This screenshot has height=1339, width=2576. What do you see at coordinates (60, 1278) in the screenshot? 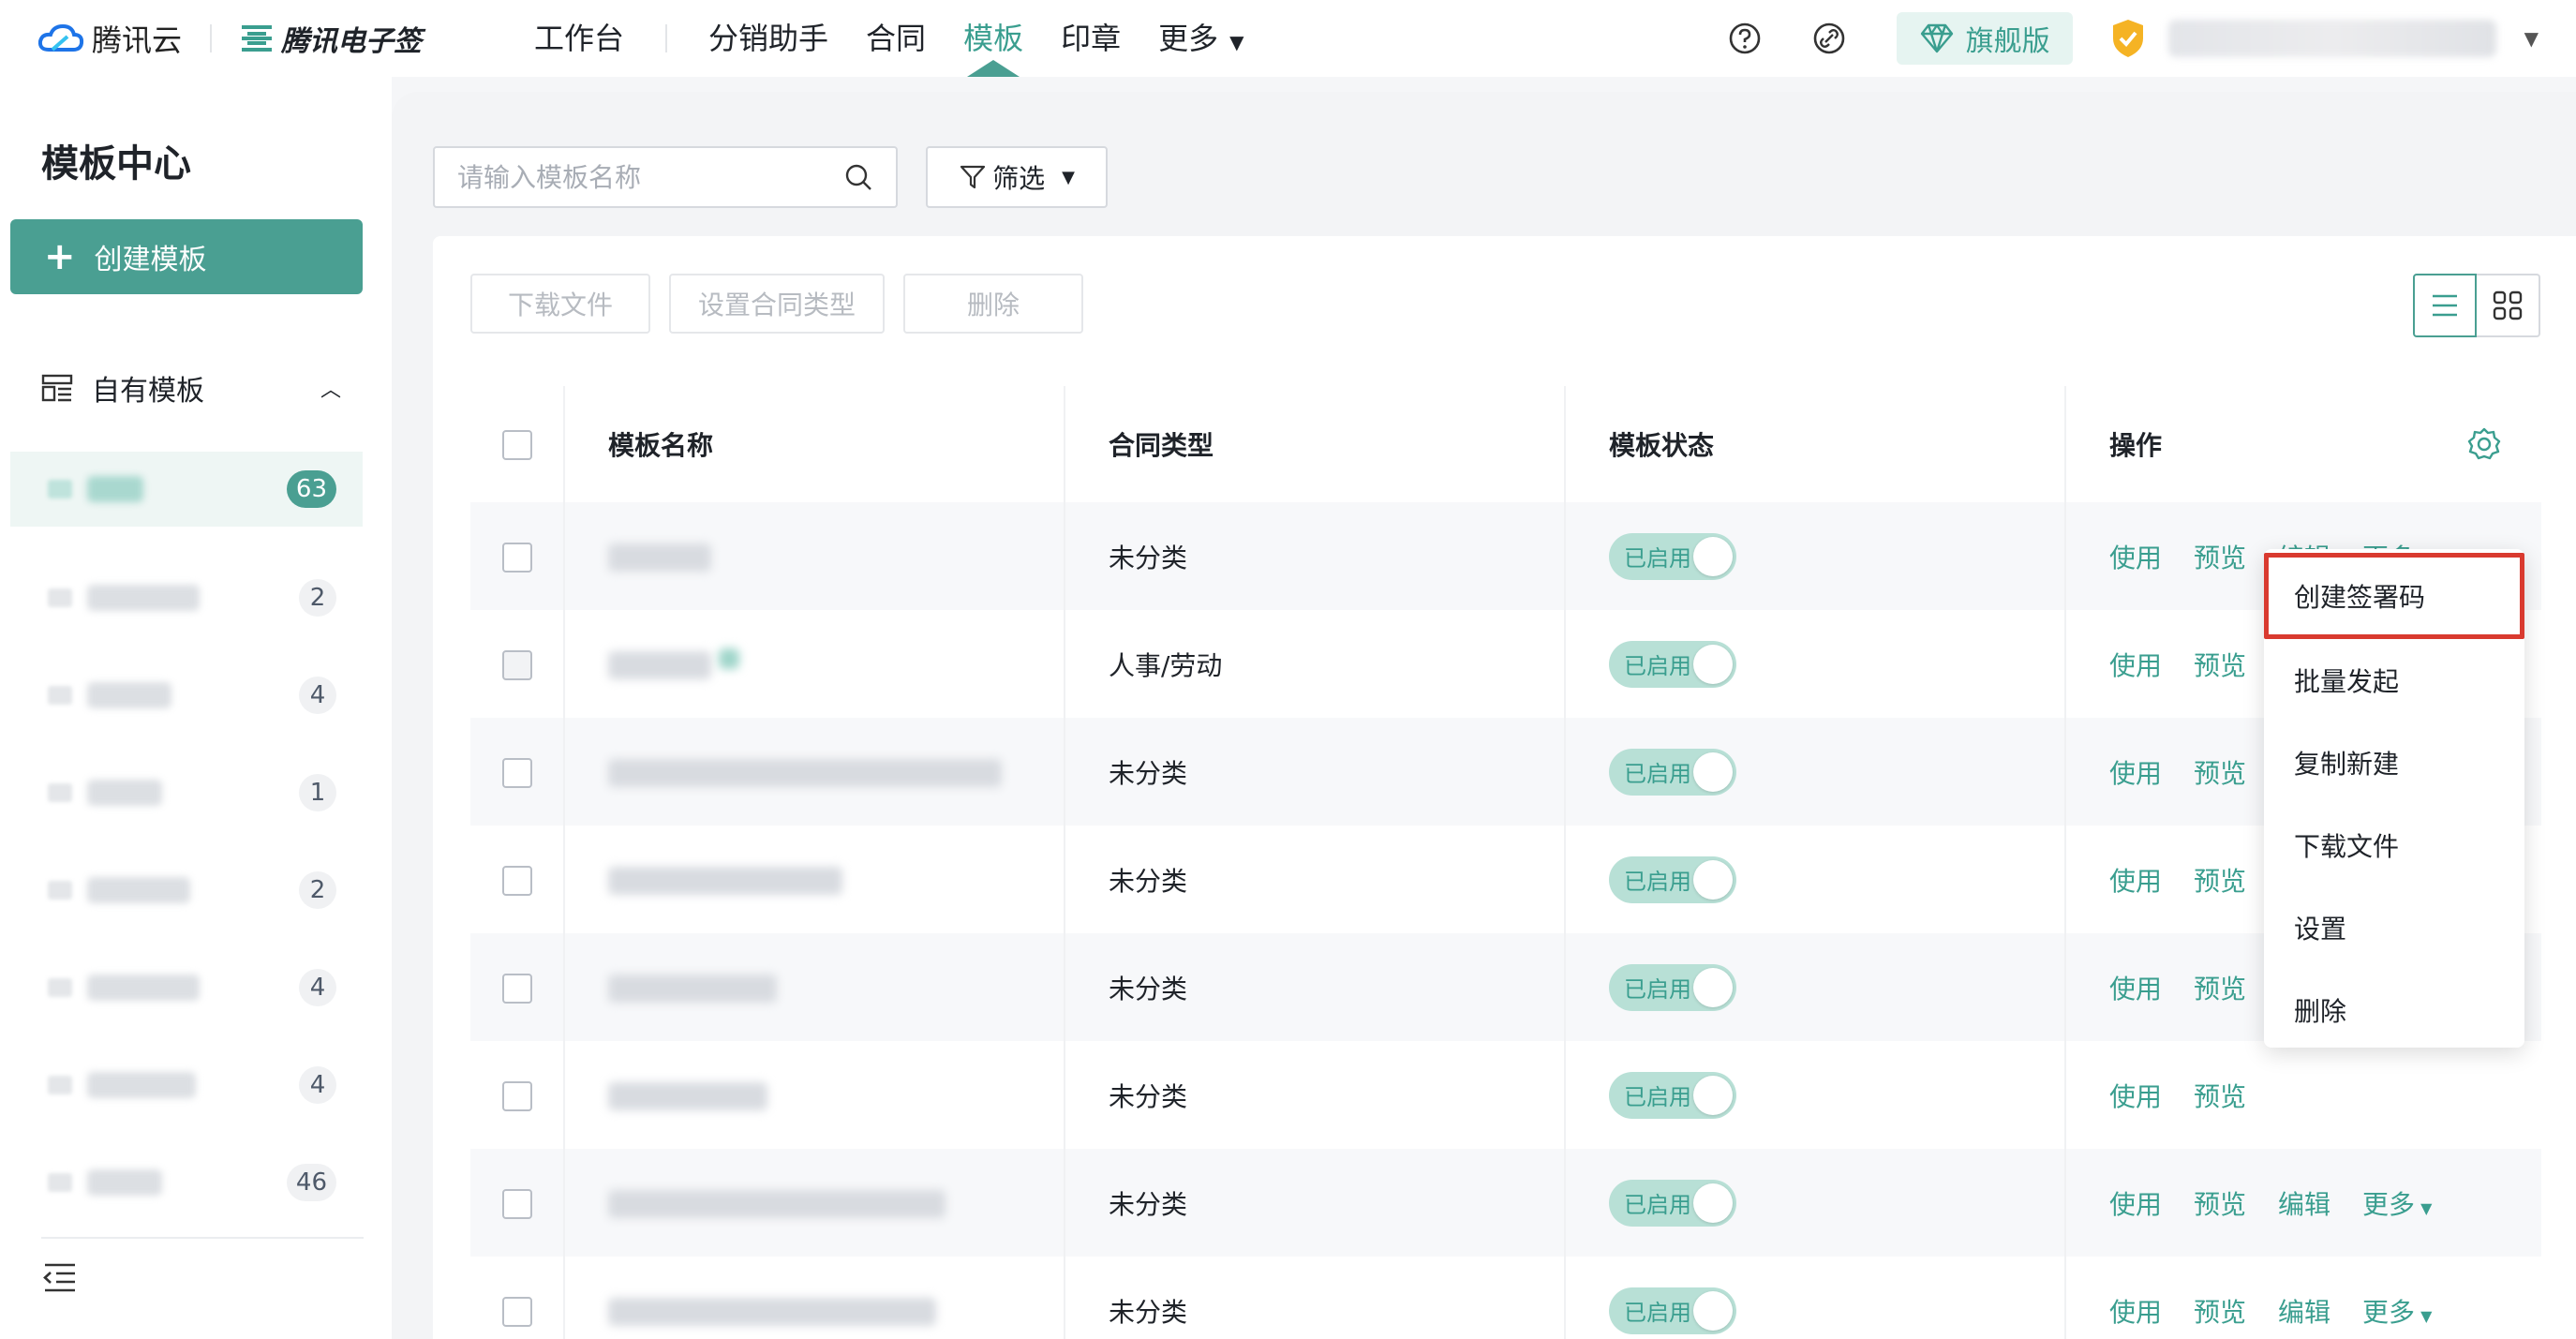
I see `collapse-sidebar-icon` at bounding box center [60, 1278].